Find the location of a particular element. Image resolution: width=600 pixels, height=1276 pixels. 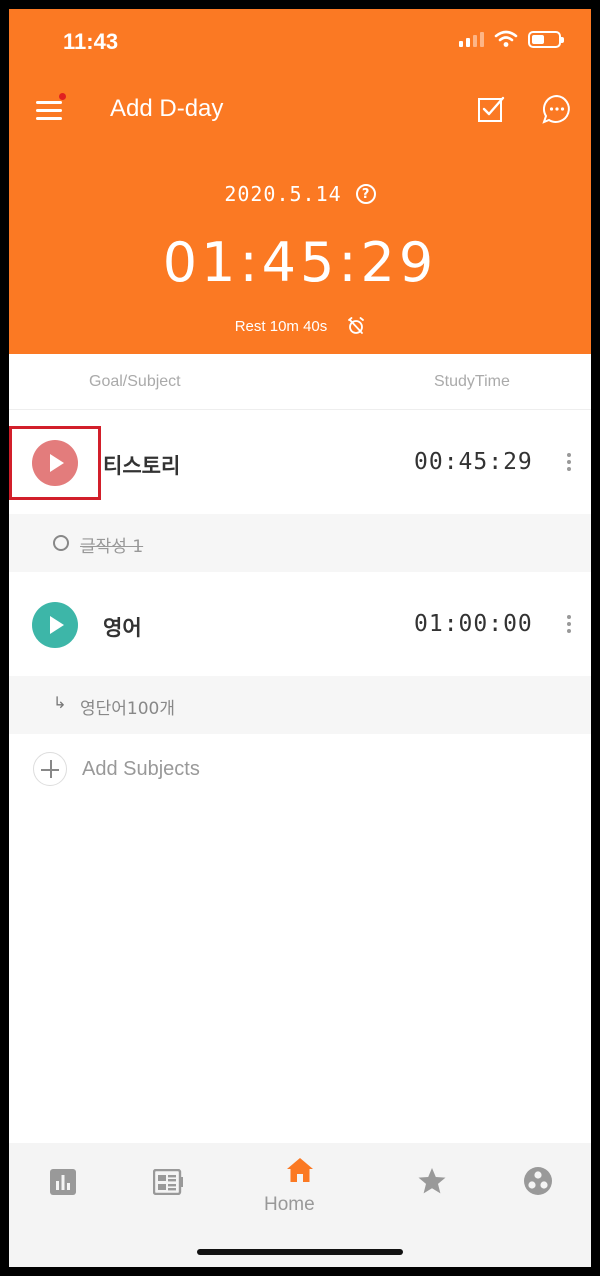

highlight-box is located at coordinates (55, 463).